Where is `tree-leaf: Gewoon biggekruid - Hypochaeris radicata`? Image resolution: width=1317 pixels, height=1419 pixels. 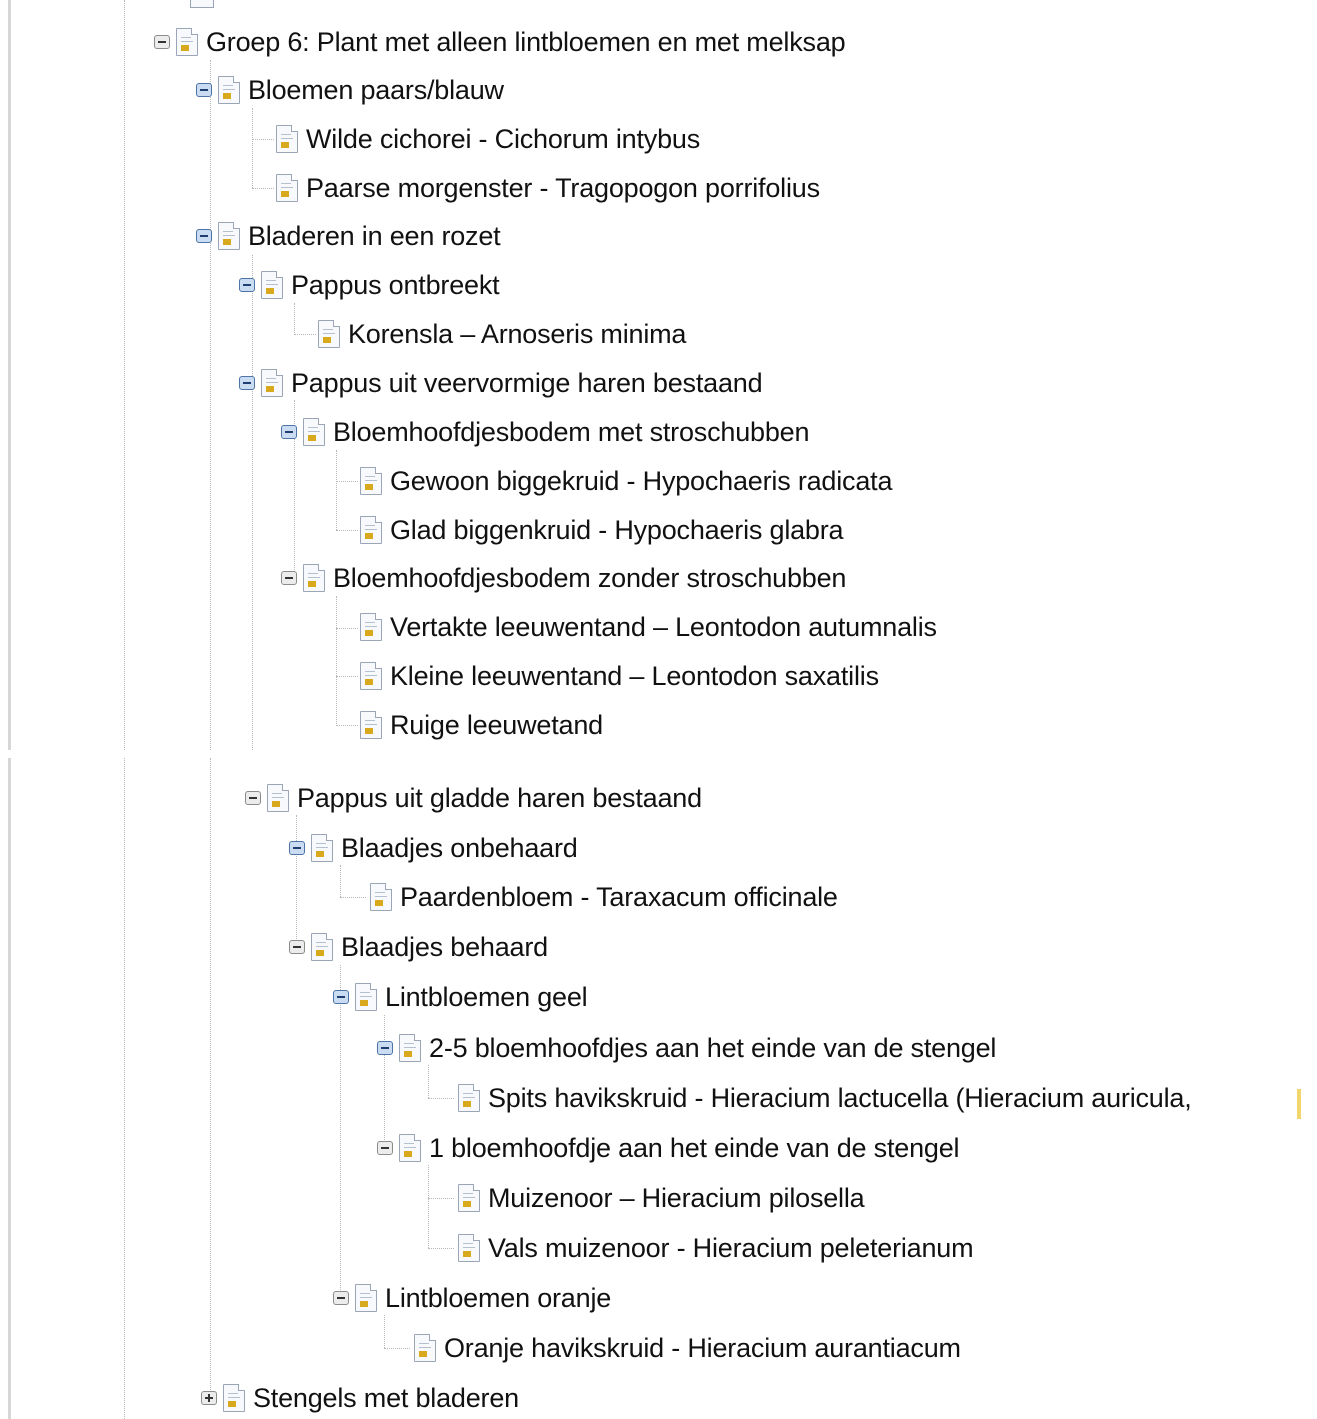
tree-leaf: Gewoon biggekruid - Hypochaeris radicata is located at coordinates (626, 481).